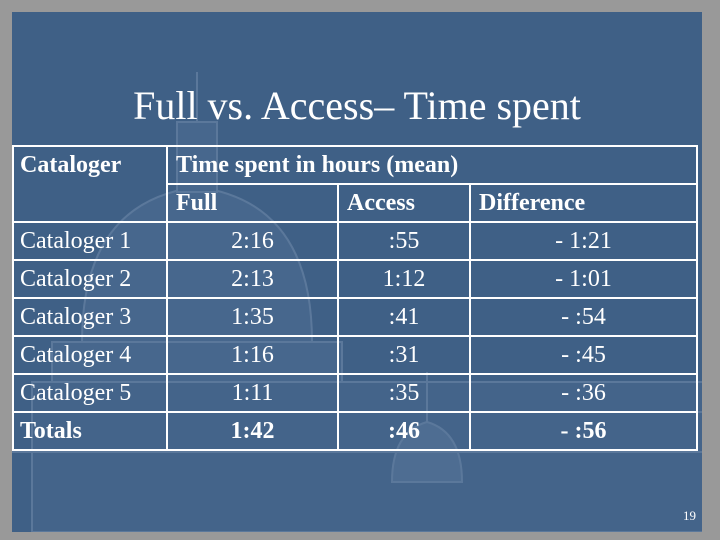 This screenshot has height=540, width=720. What do you see at coordinates (90, 241) in the screenshot?
I see `cell-cataloger: Cataloger 1` at bounding box center [90, 241].